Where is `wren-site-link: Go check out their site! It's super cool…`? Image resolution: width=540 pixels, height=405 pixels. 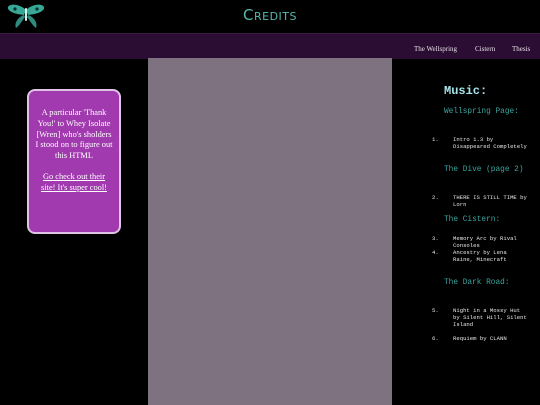
wren-site-link: Go check out their site! It's super cool… is located at coordinates (74, 183).